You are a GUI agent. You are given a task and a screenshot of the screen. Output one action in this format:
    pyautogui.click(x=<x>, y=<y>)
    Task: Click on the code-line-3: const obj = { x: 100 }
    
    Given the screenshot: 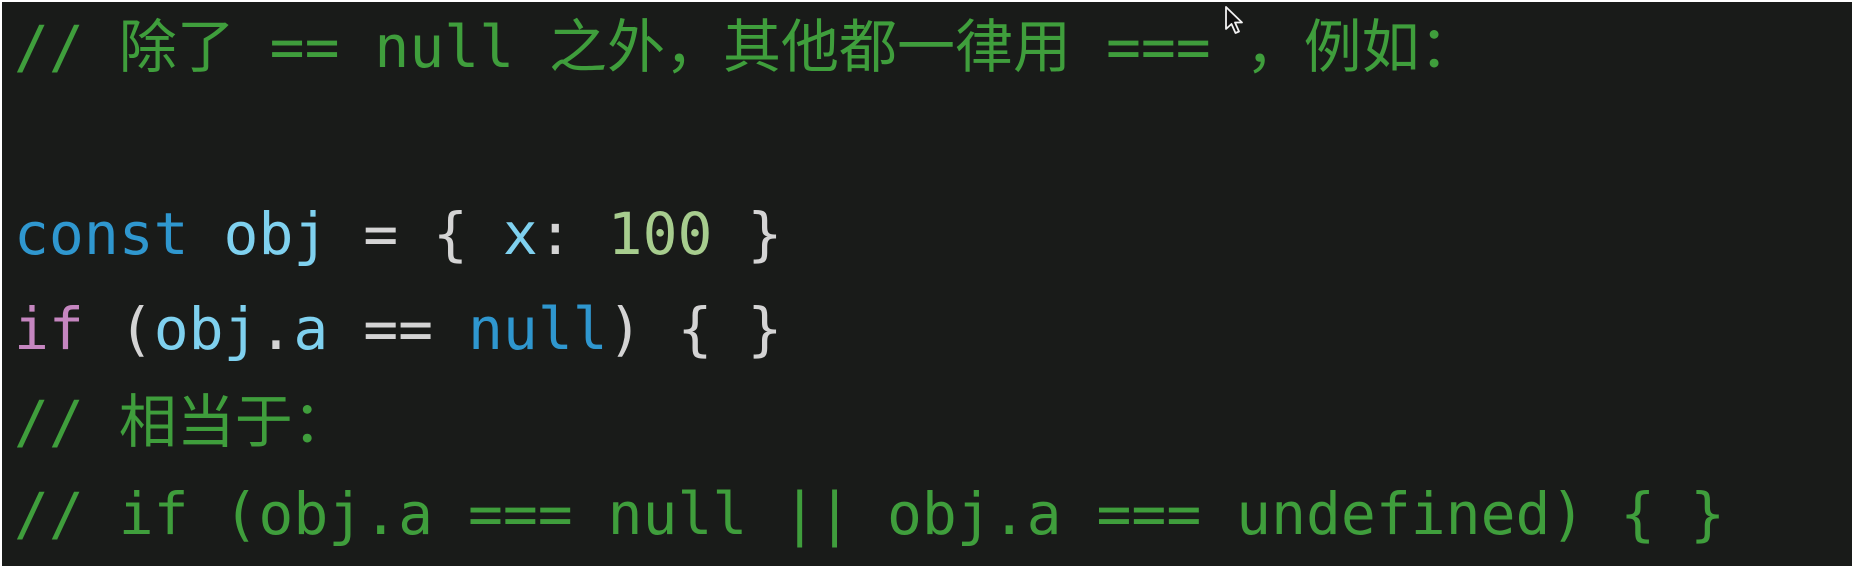 What is the action you would take?
    pyautogui.click(x=398, y=234)
    